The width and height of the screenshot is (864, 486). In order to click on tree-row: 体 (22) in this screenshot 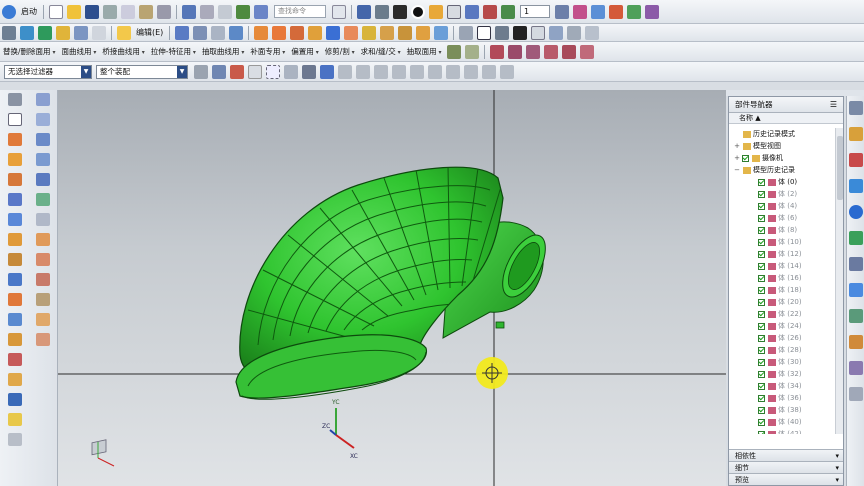, I will do `click(783, 314)`.